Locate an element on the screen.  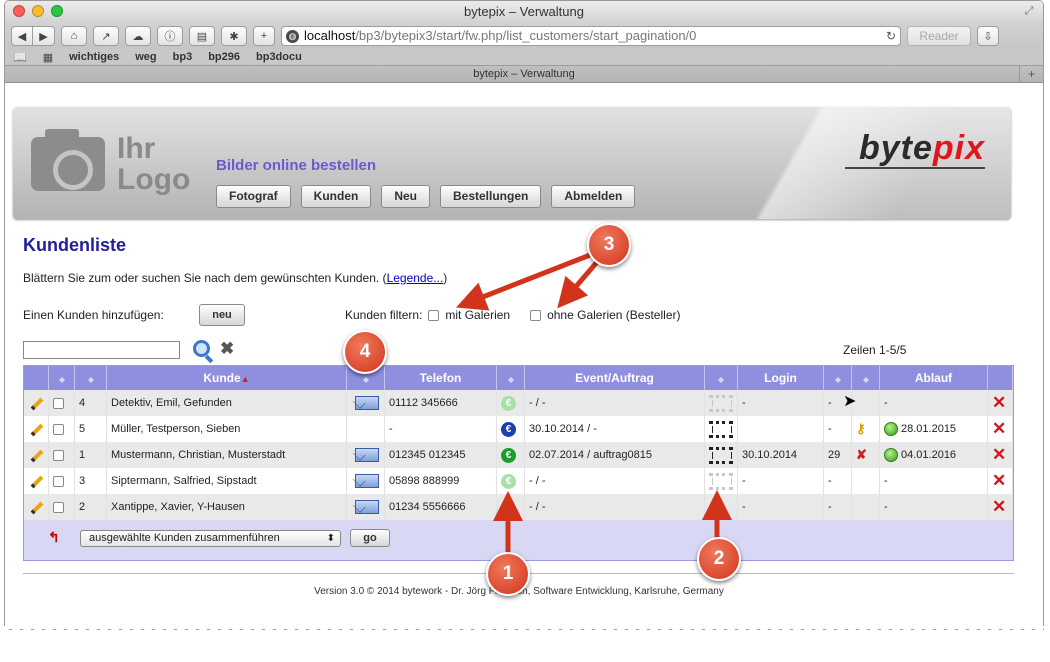
col-gallery-sort is located at coordinates (721, 378).